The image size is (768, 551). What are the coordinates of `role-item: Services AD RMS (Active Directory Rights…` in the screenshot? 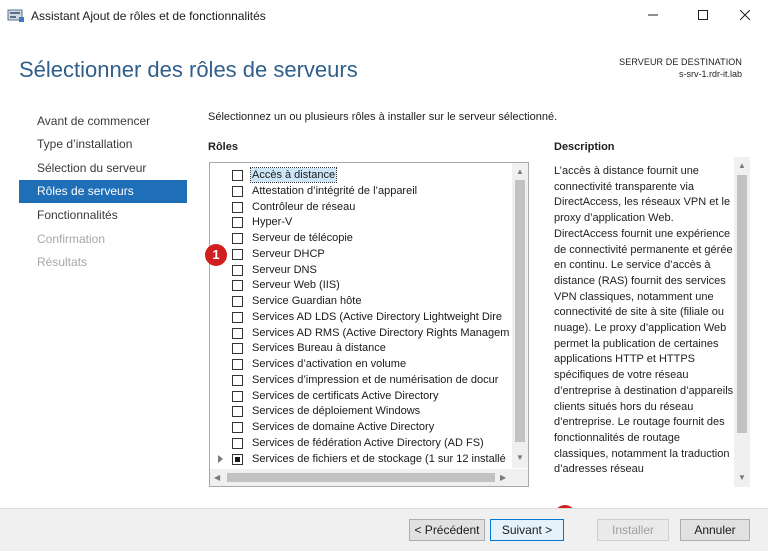 It's located at (361, 333).